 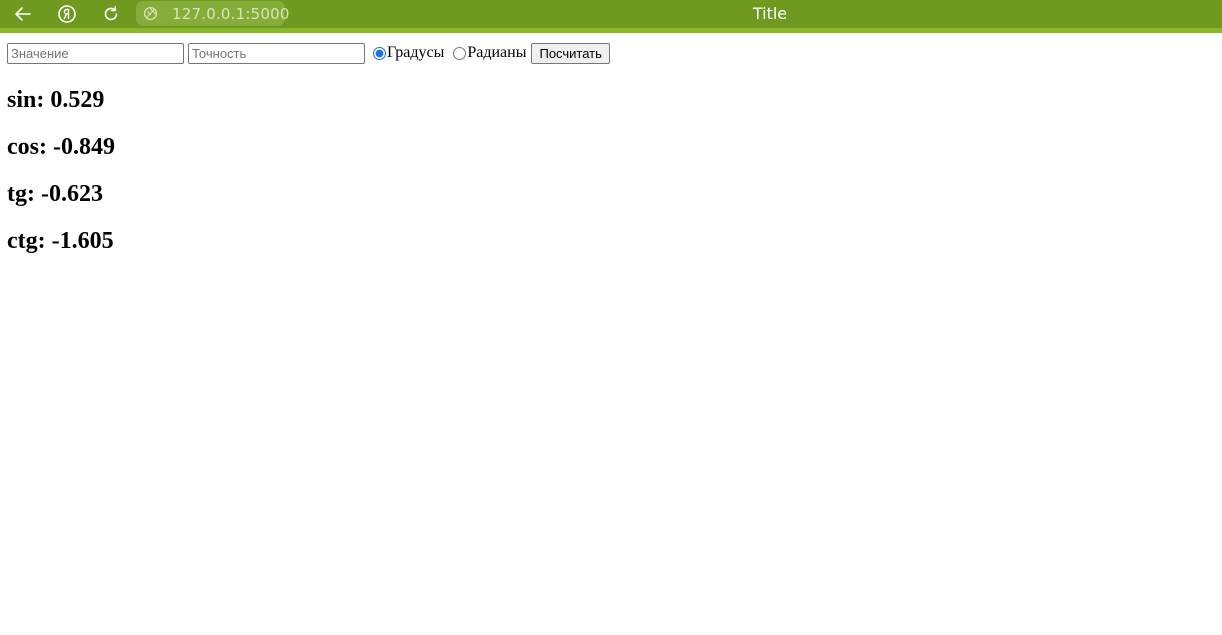 I want to click on degrees-radio, so click(x=379, y=53).